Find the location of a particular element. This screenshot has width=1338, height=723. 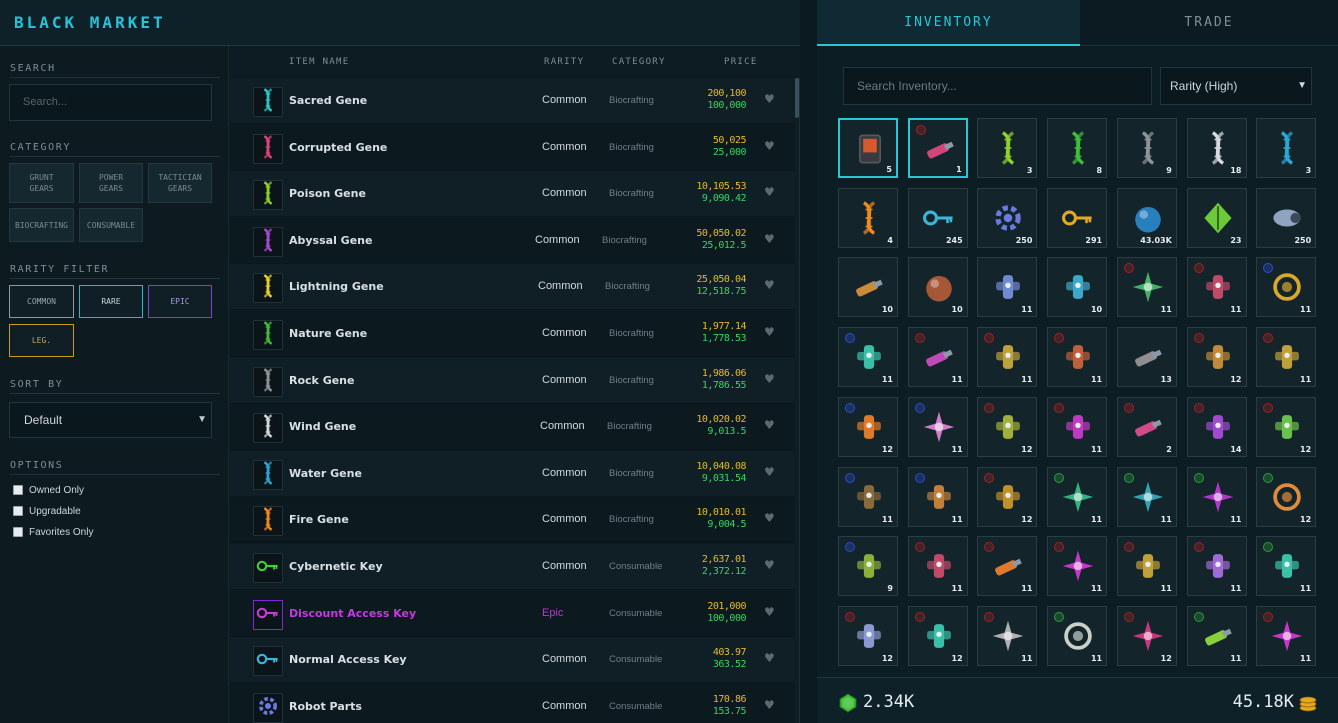

scrollbar-track is located at coordinates (797, 400).